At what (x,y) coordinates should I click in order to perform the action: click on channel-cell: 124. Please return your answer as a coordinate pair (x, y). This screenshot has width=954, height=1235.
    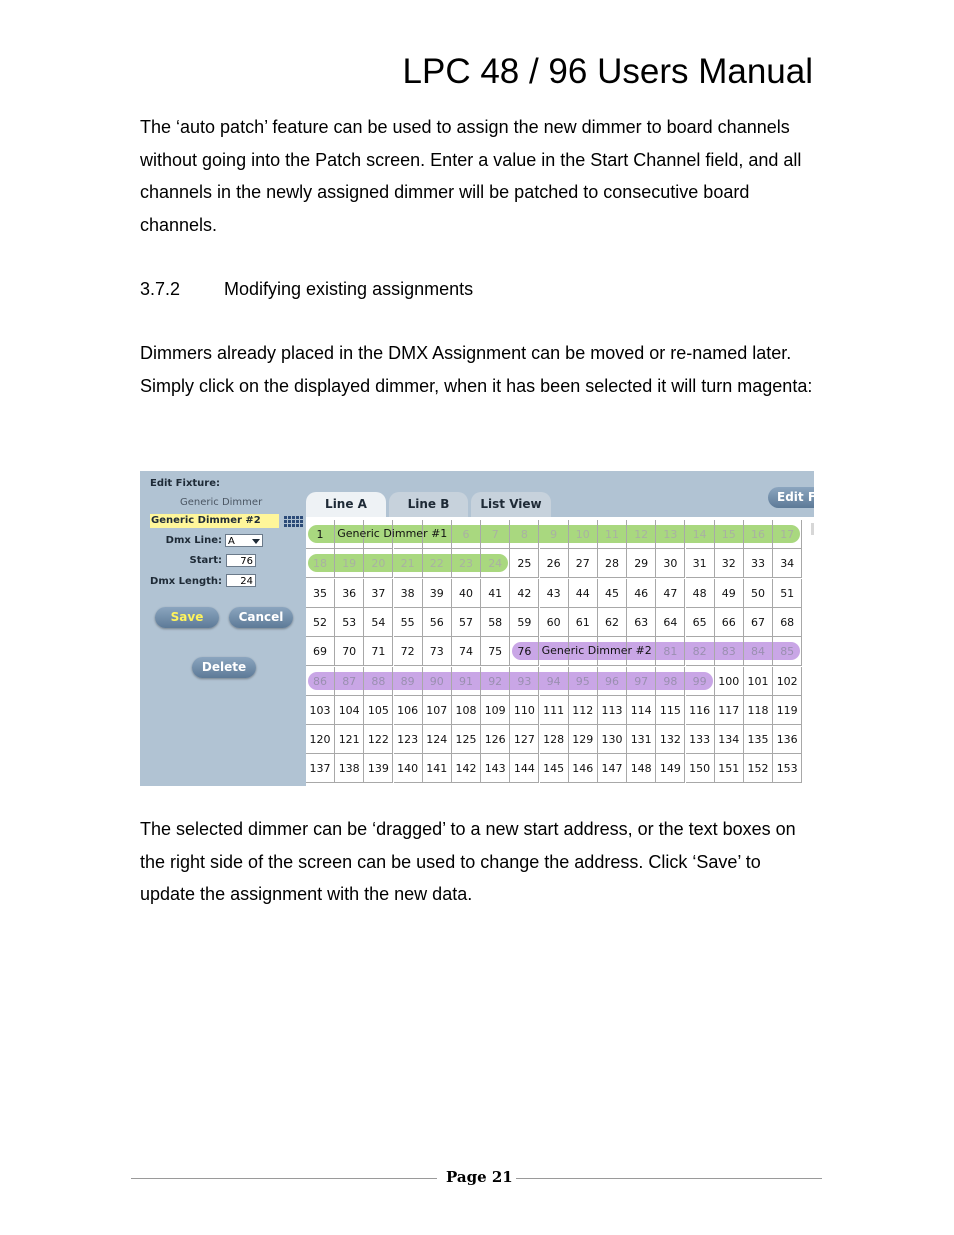
    Looking at the image, I should click on (437, 740).